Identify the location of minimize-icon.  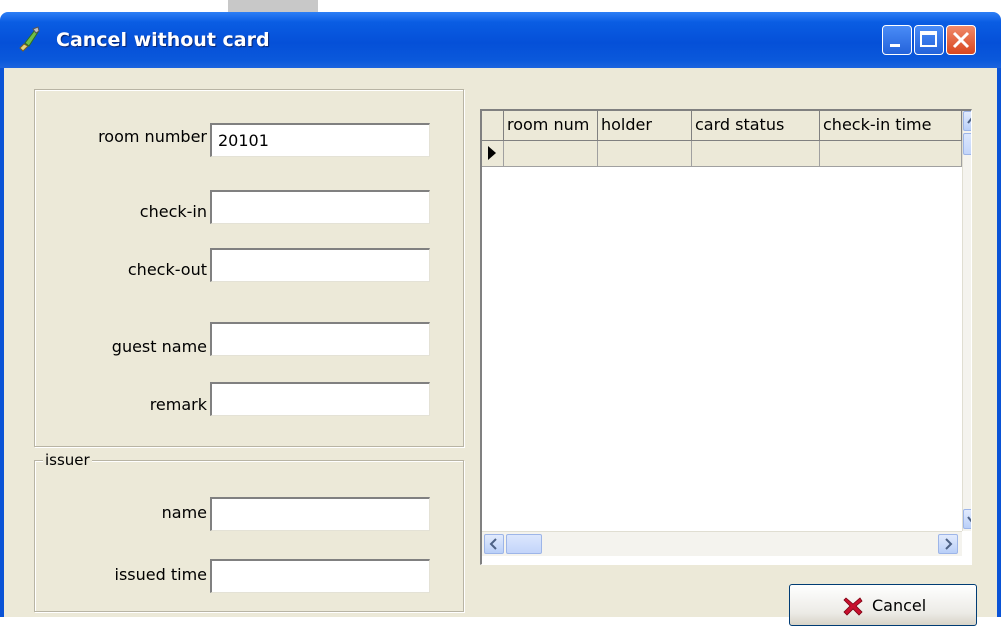
(895, 45).